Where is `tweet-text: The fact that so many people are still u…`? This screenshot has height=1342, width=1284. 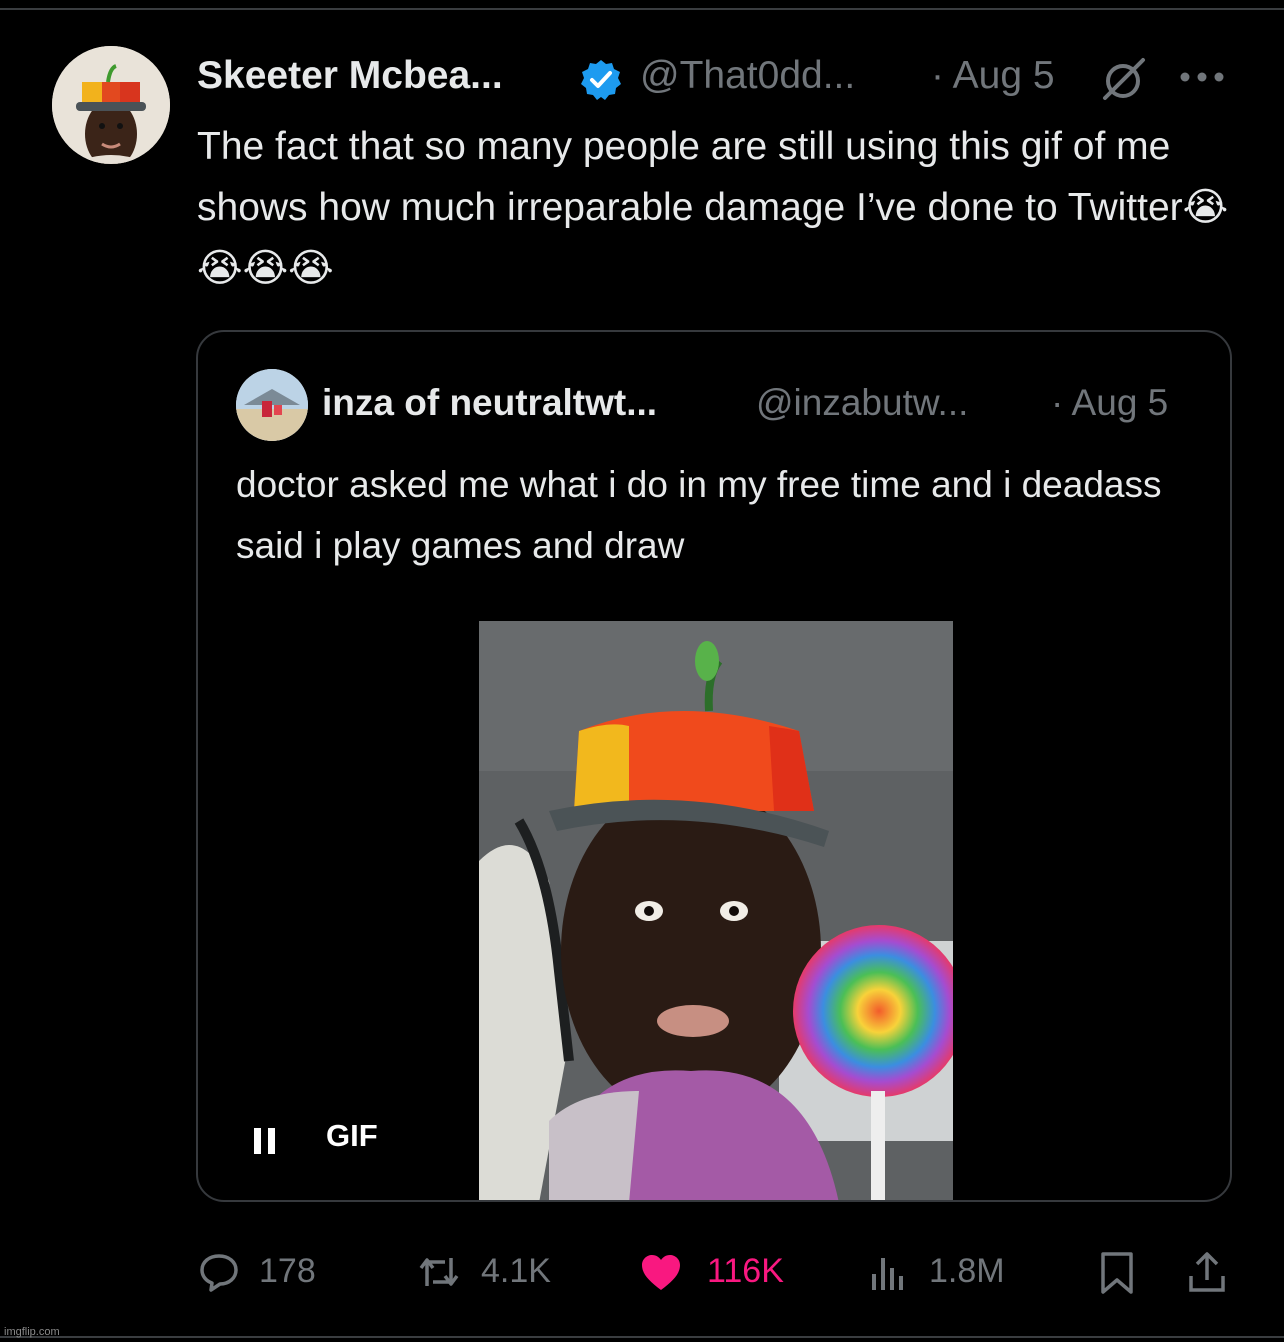
tweet-text: The fact that so many people are still u… is located at coordinates (713, 207).